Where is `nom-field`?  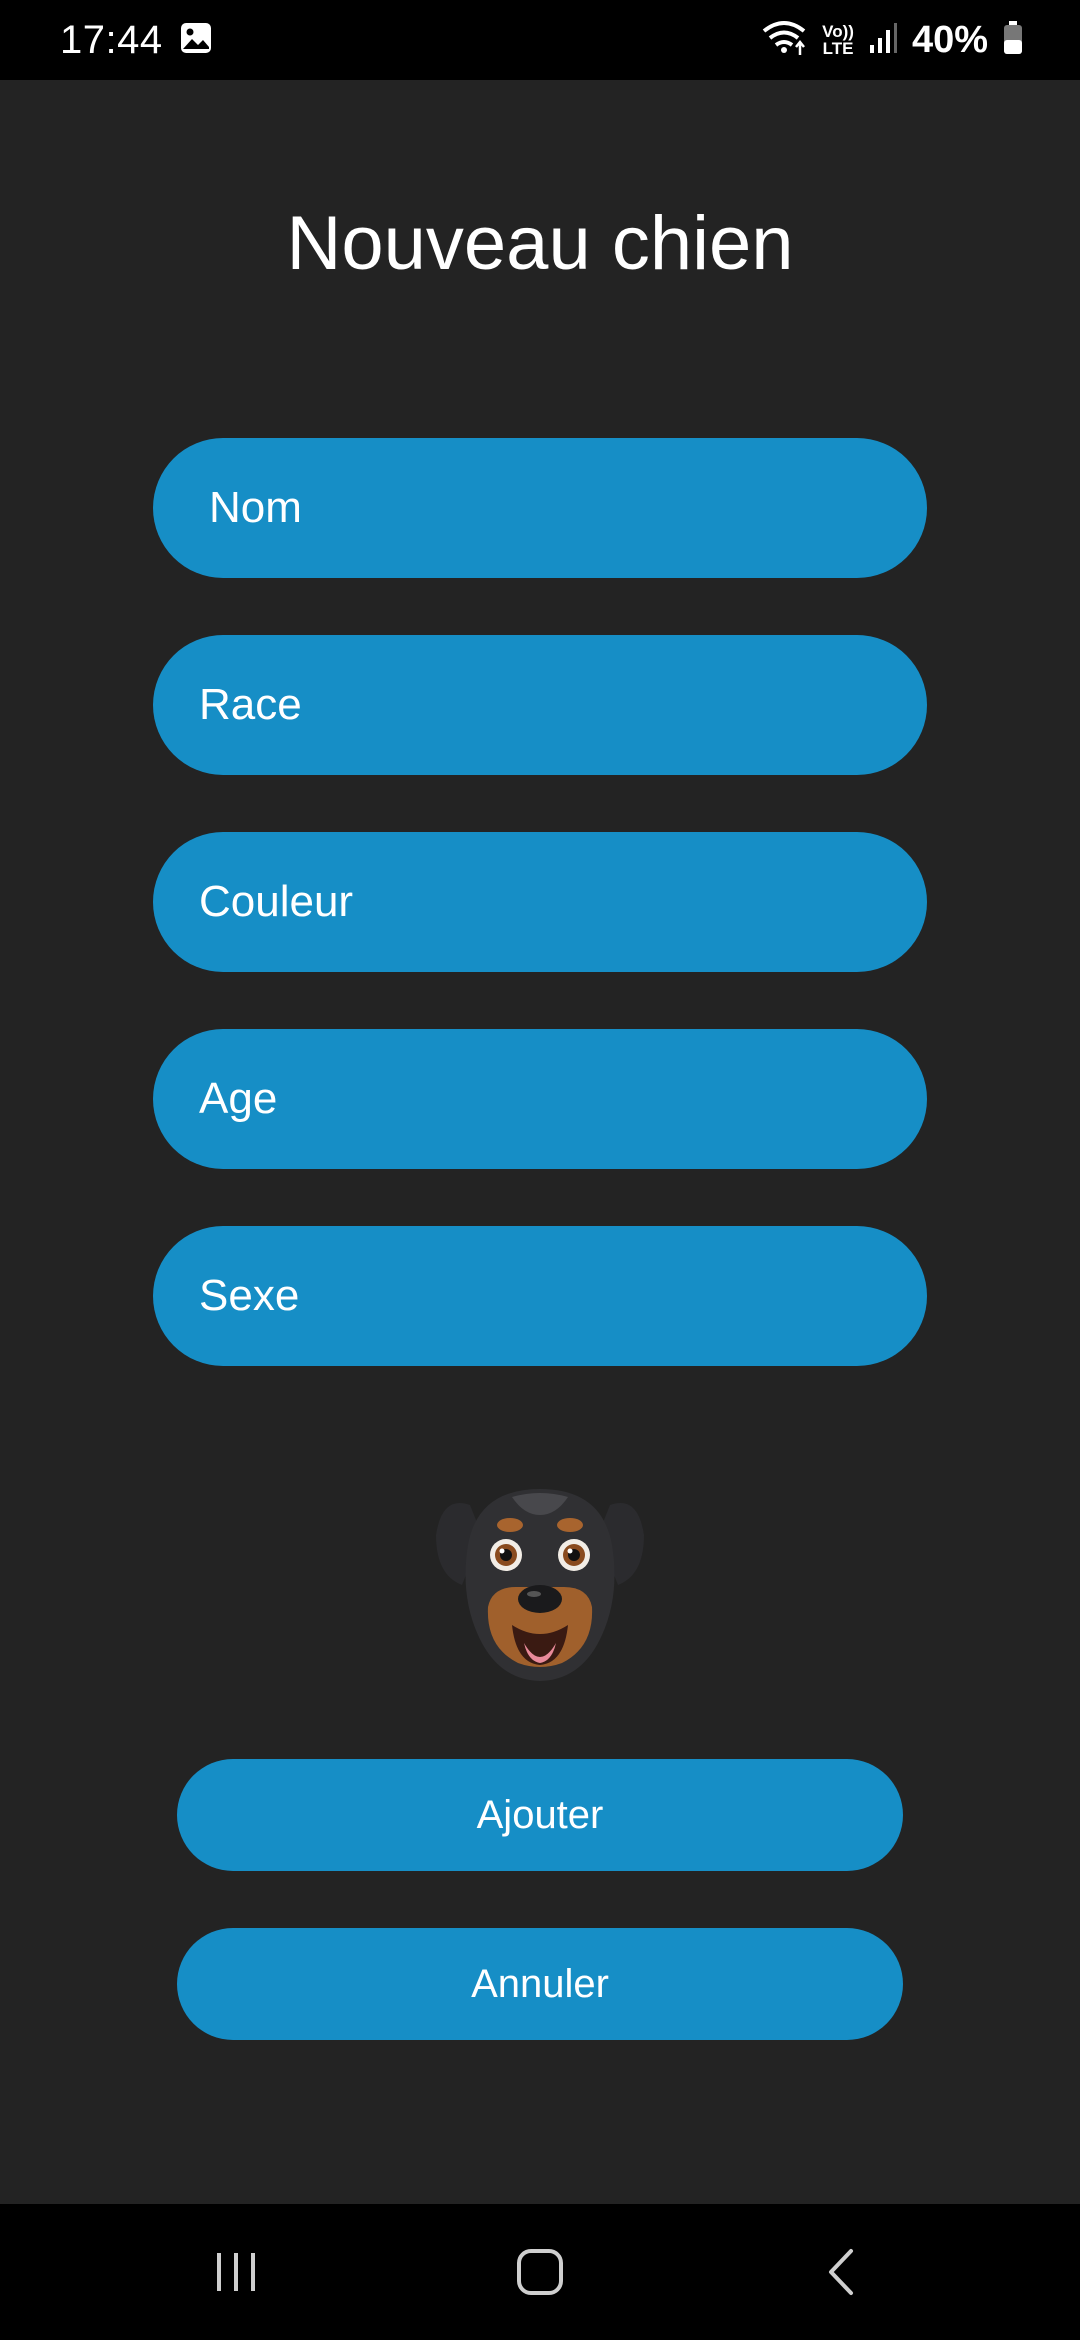
nom-field is located at coordinates (540, 508).